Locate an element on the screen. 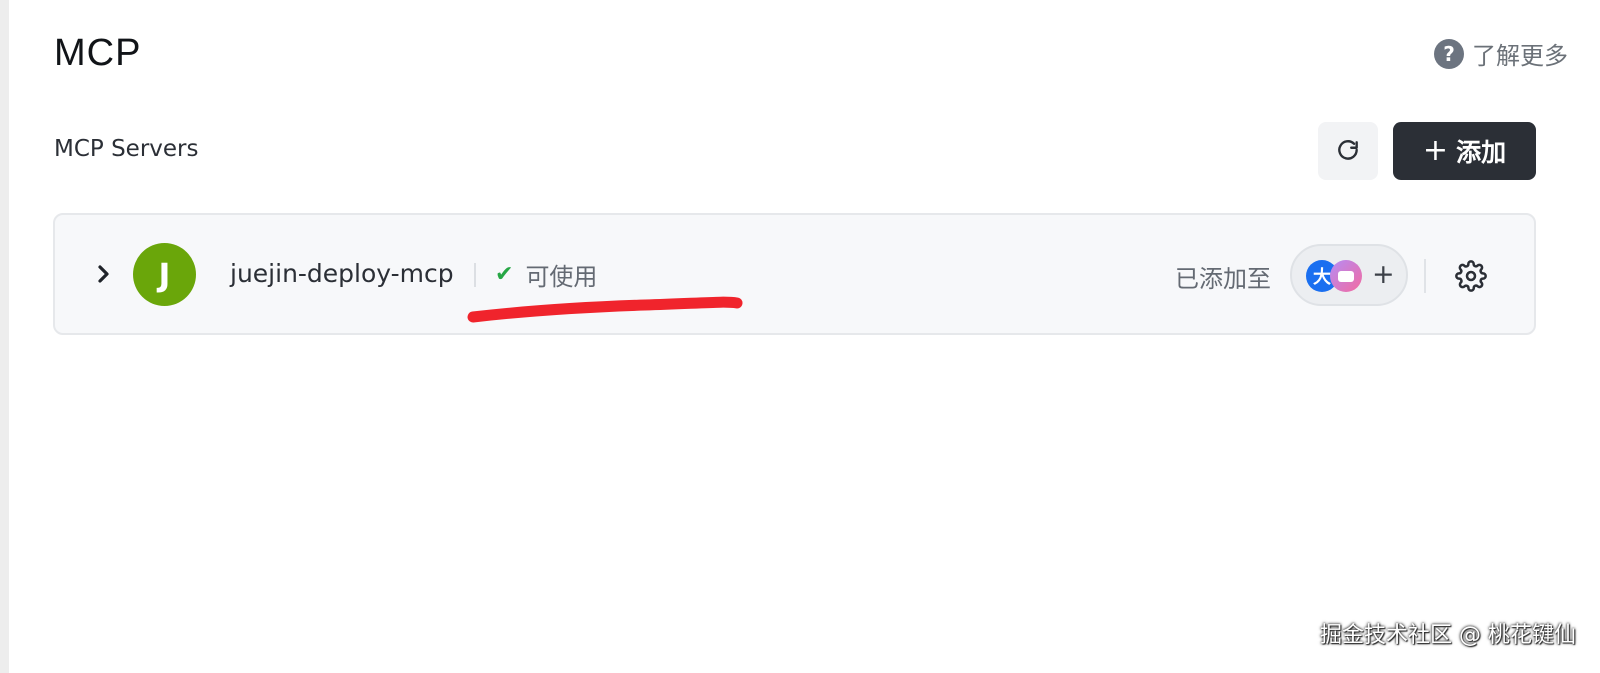 The height and width of the screenshot is (673, 1600). refresh-icon is located at coordinates (1348, 150).